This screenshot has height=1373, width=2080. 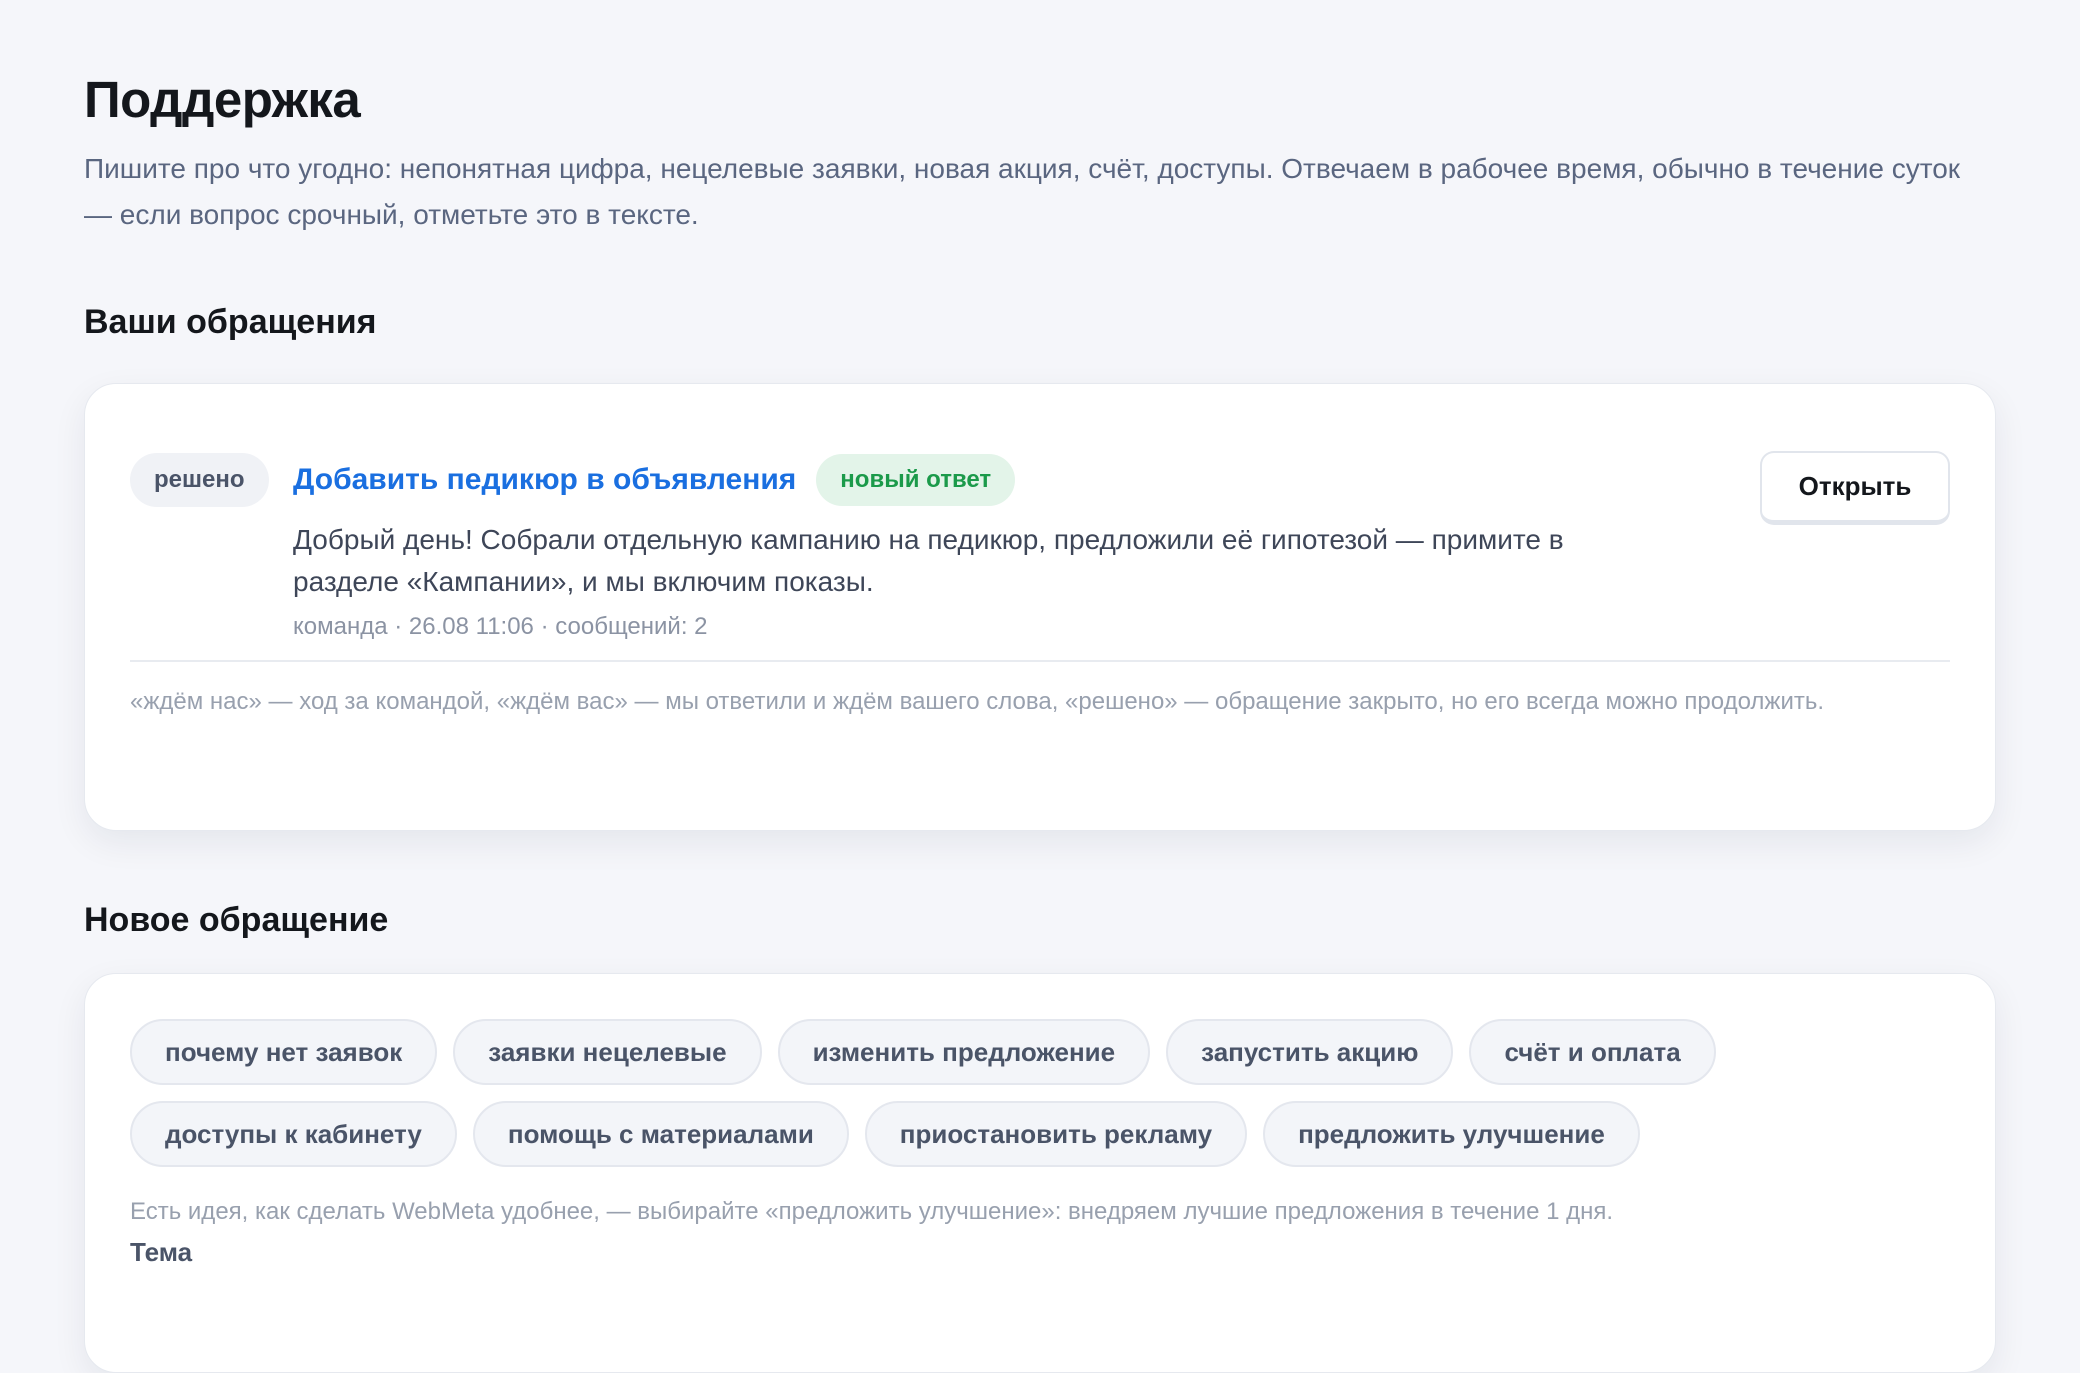 What do you see at coordinates (284, 1052) in the screenshot?
I see `topic-chip-no-leads: почему нет заявок` at bounding box center [284, 1052].